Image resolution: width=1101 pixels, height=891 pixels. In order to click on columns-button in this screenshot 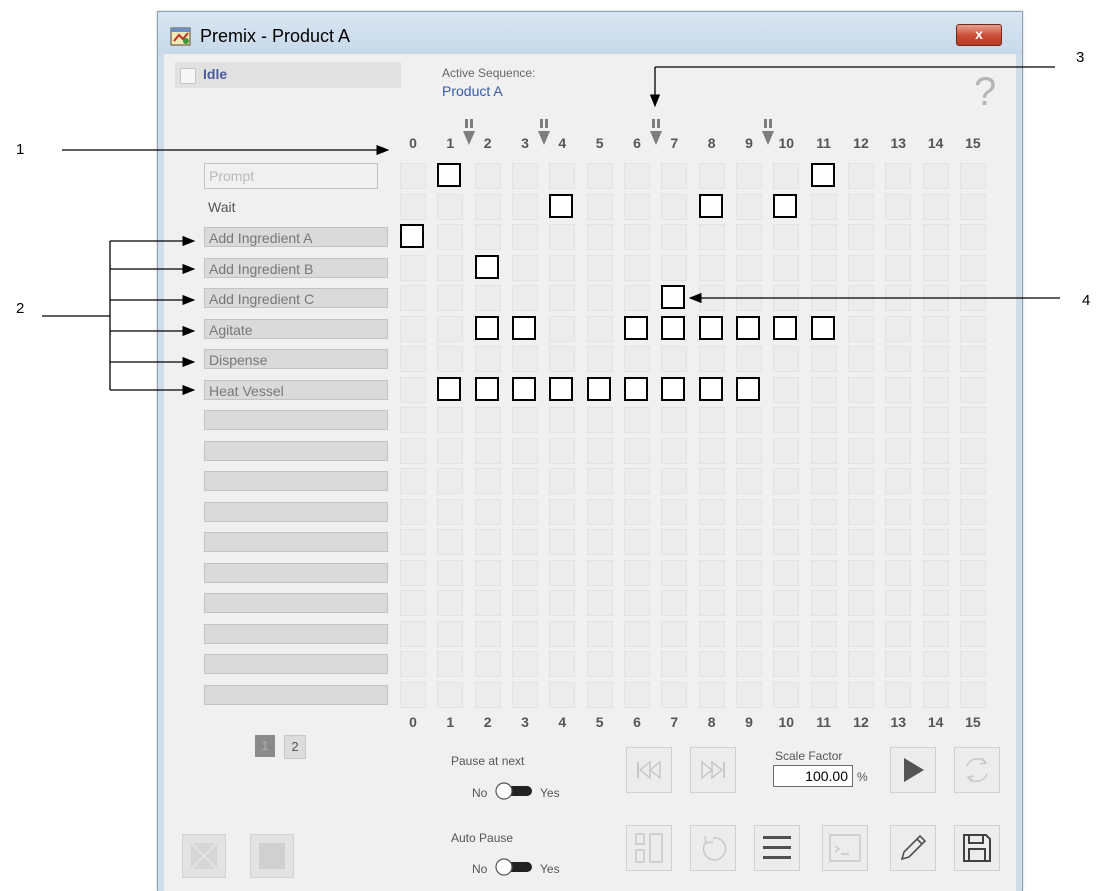, I will do `click(649, 848)`.